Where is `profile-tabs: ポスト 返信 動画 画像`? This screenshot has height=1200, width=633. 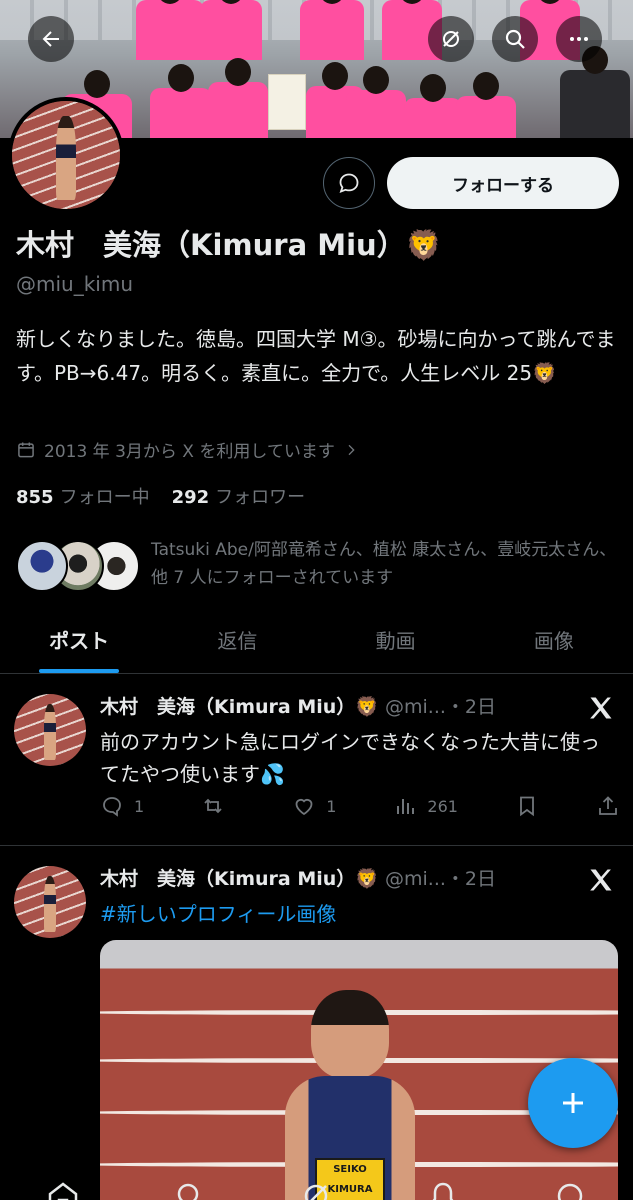
profile-tabs: ポスト 返信 動画 画像 is located at coordinates (316, 640).